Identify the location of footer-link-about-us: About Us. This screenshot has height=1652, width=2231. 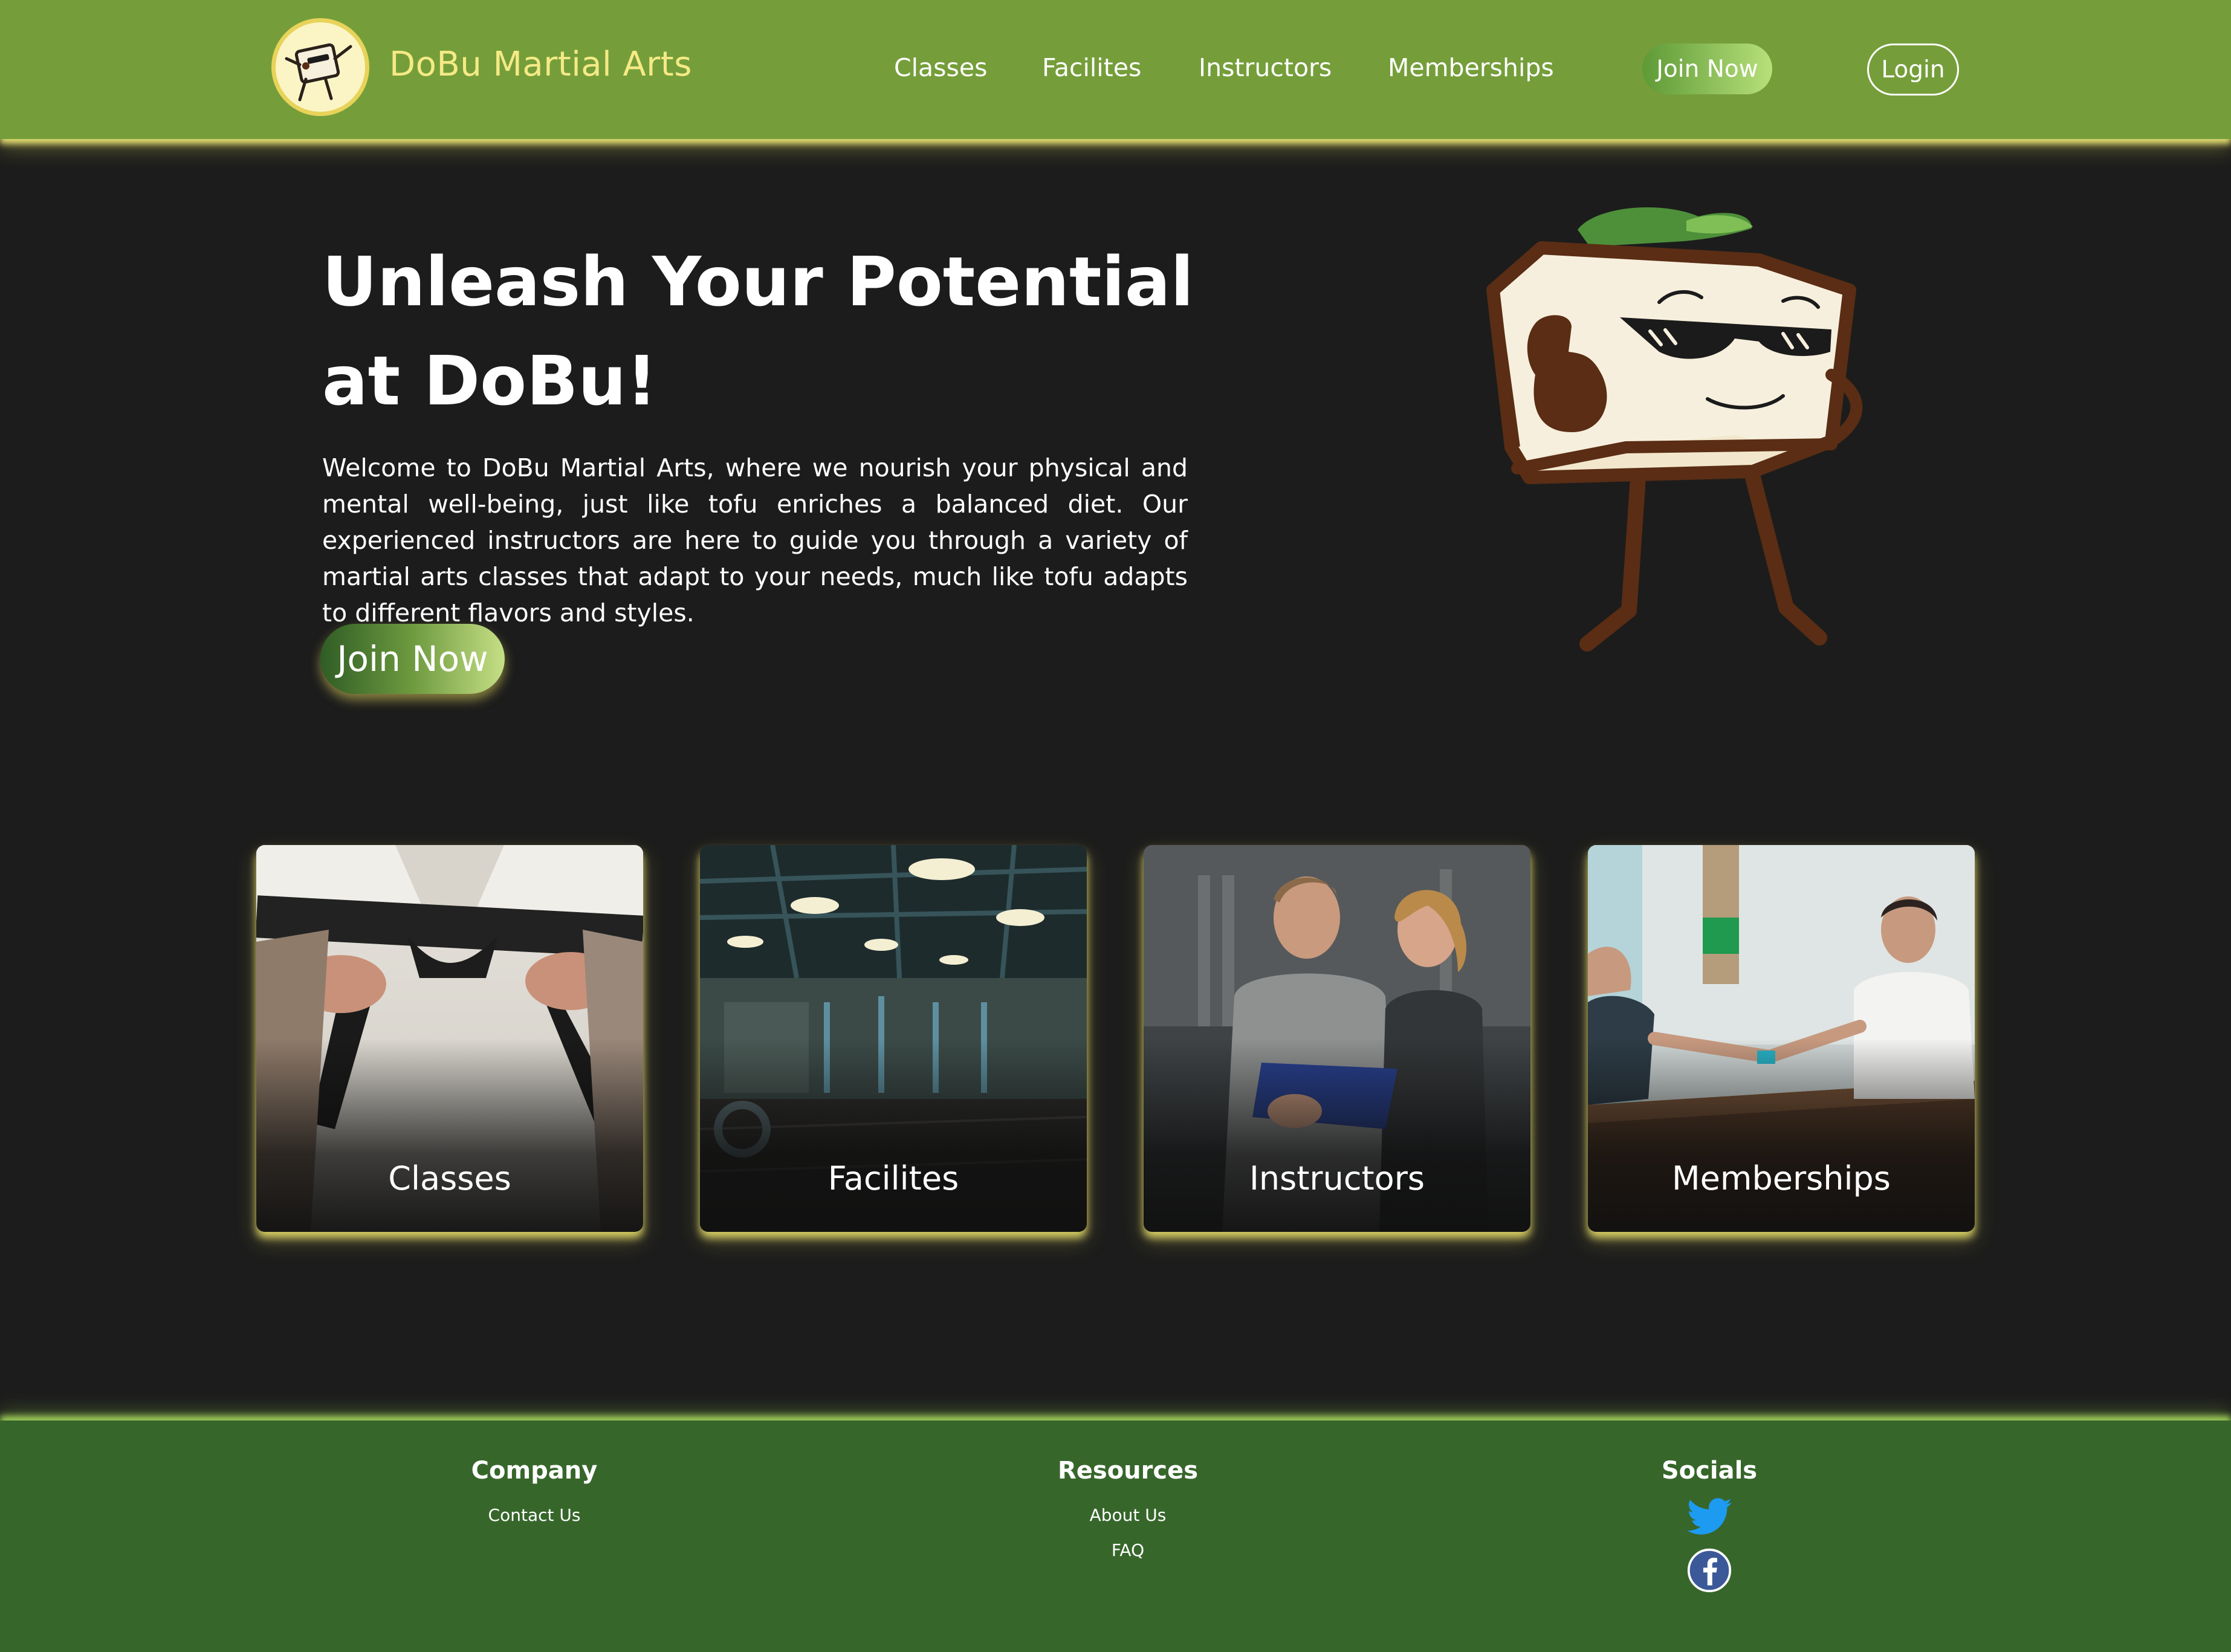
(1128, 1515).